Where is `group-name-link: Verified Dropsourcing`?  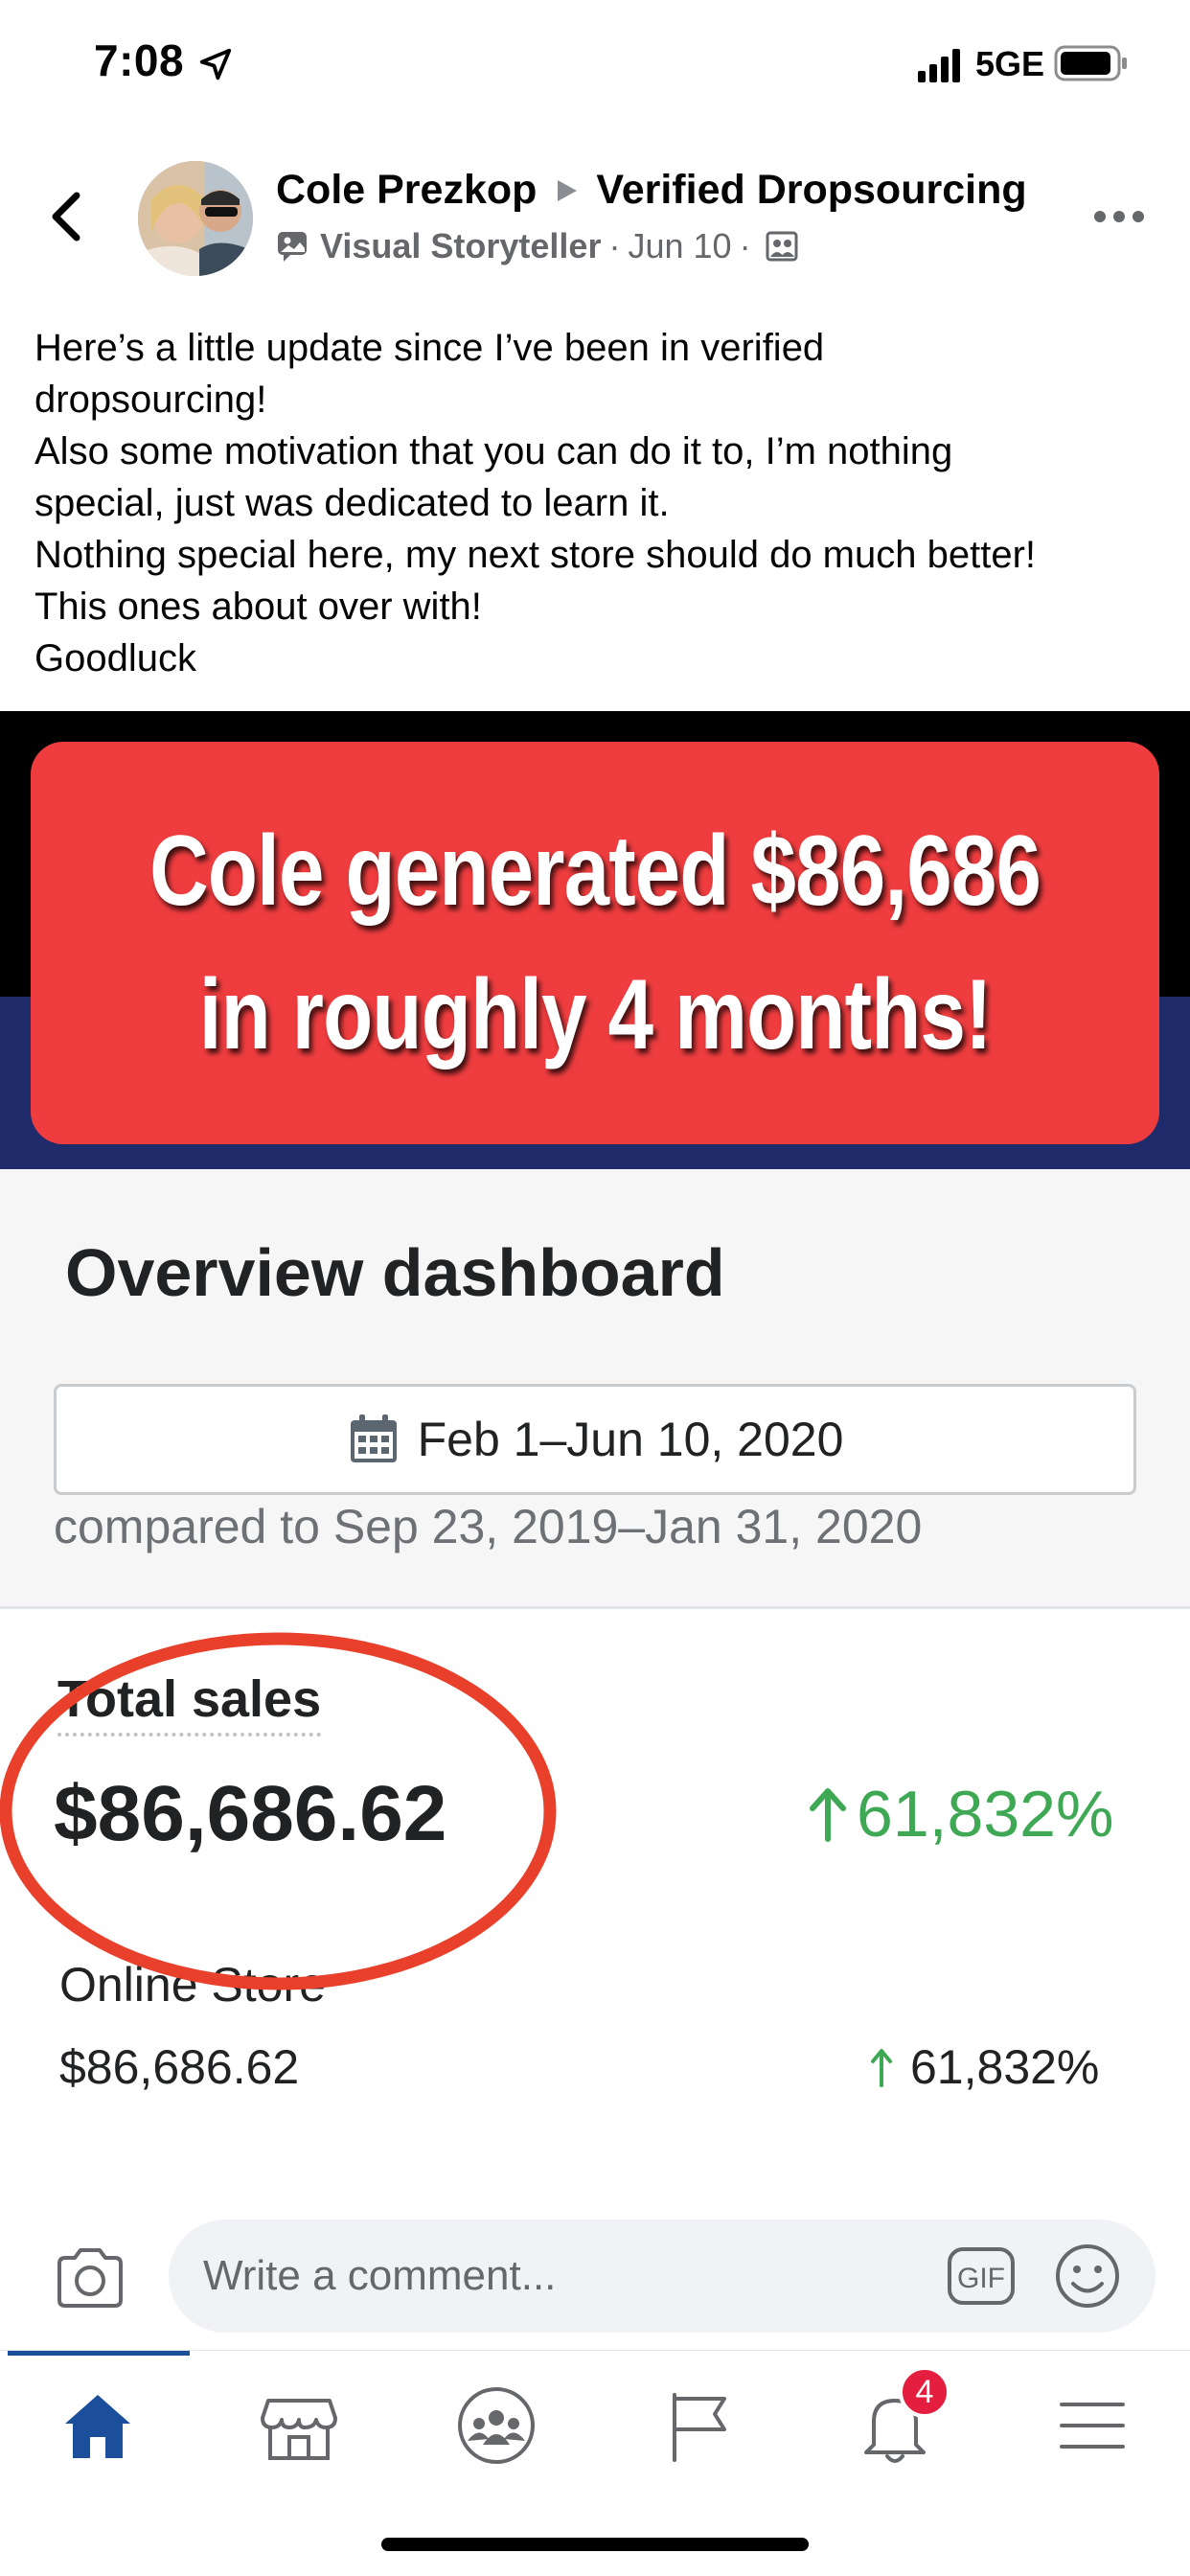 group-name-link: Verified Dropsourcing is located at coordinates (811, 190).